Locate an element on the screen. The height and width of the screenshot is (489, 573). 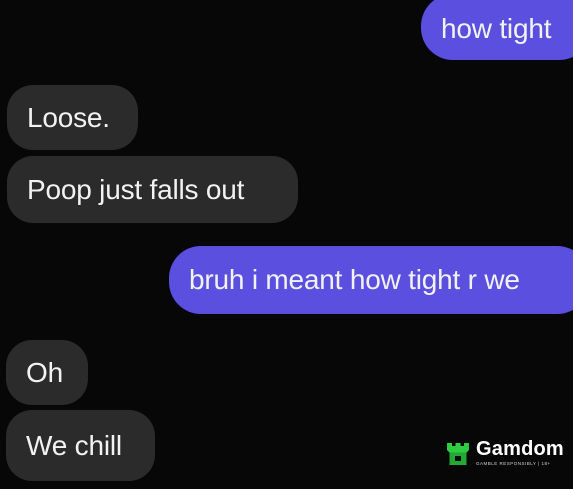
incoming-message-bubble: Poop just falls out is located at coordinates (152, 189).